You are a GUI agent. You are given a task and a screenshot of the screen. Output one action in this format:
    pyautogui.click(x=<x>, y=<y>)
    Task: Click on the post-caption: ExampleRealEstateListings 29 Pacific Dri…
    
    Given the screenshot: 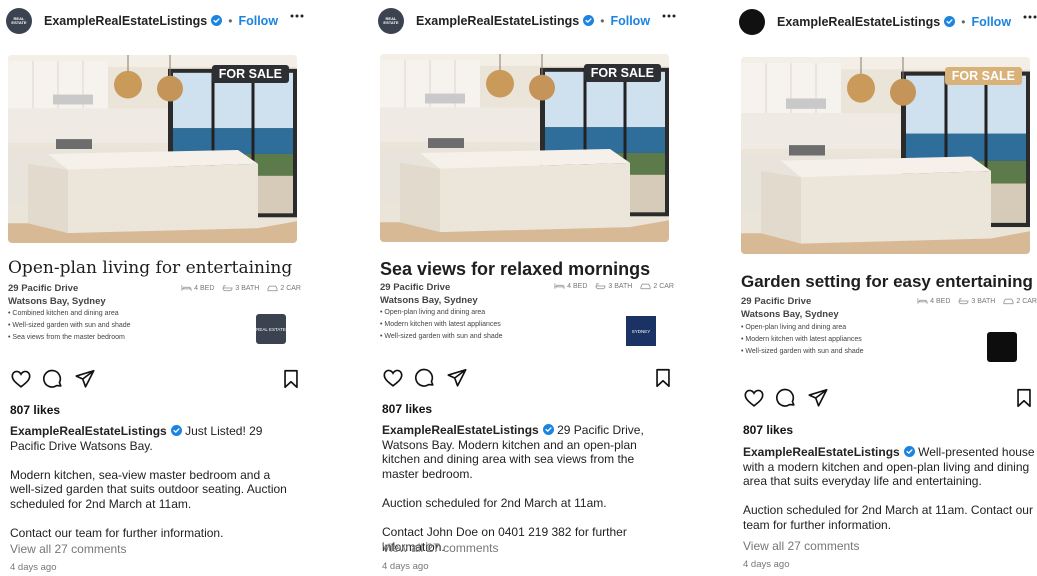 What is the action you would take?
    pyautogui.click(x=525, y=488)
    